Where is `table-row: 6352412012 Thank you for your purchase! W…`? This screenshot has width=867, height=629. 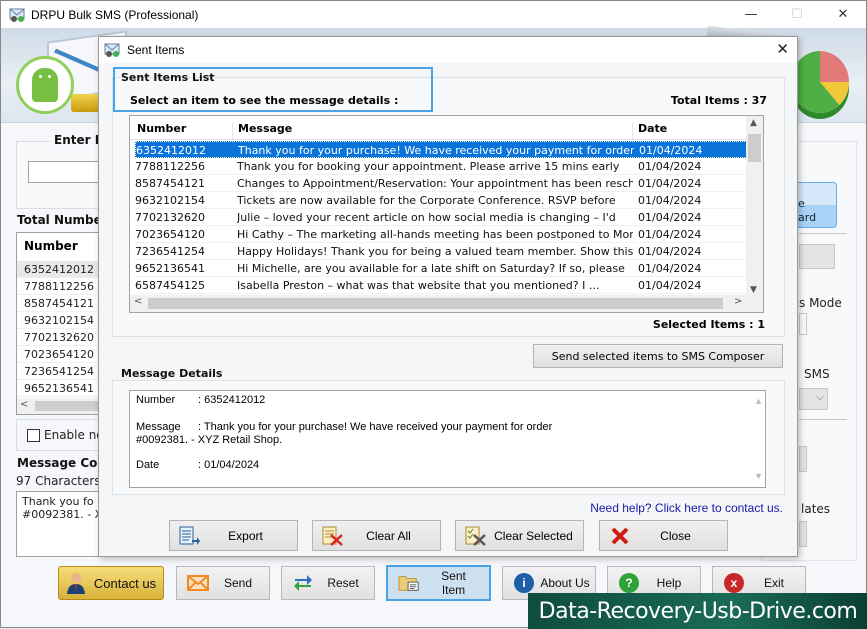
table-row: 6352412012 Thank you for your purchase! W… is located at coordinates (441, 149).